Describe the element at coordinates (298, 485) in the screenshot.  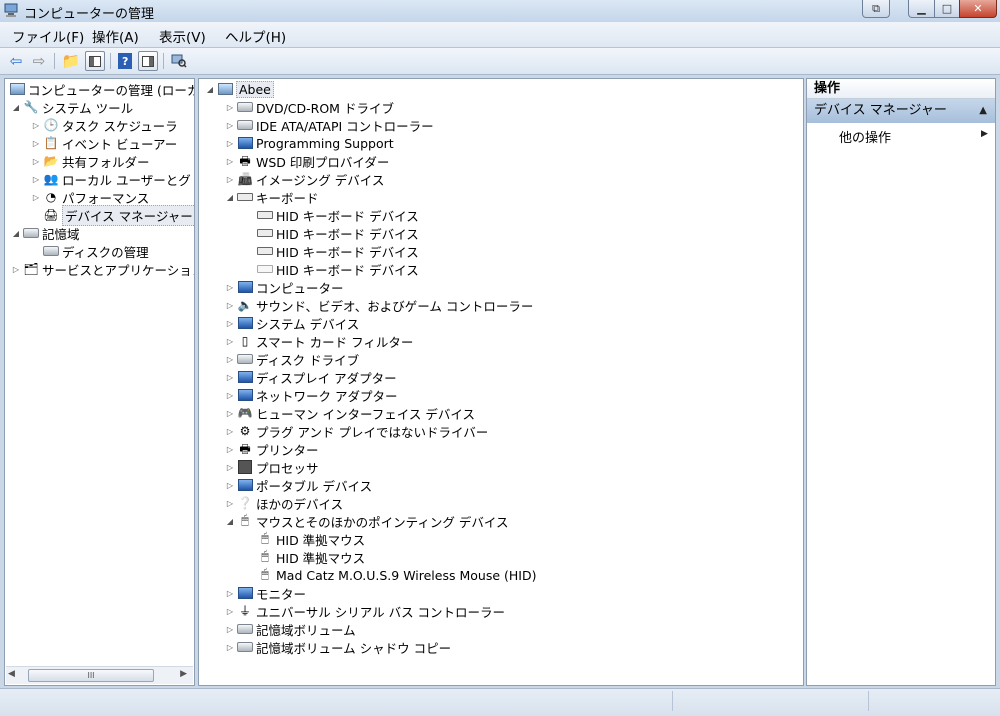
I see `device-category: ▷ ポータブル デバイス` at that location.